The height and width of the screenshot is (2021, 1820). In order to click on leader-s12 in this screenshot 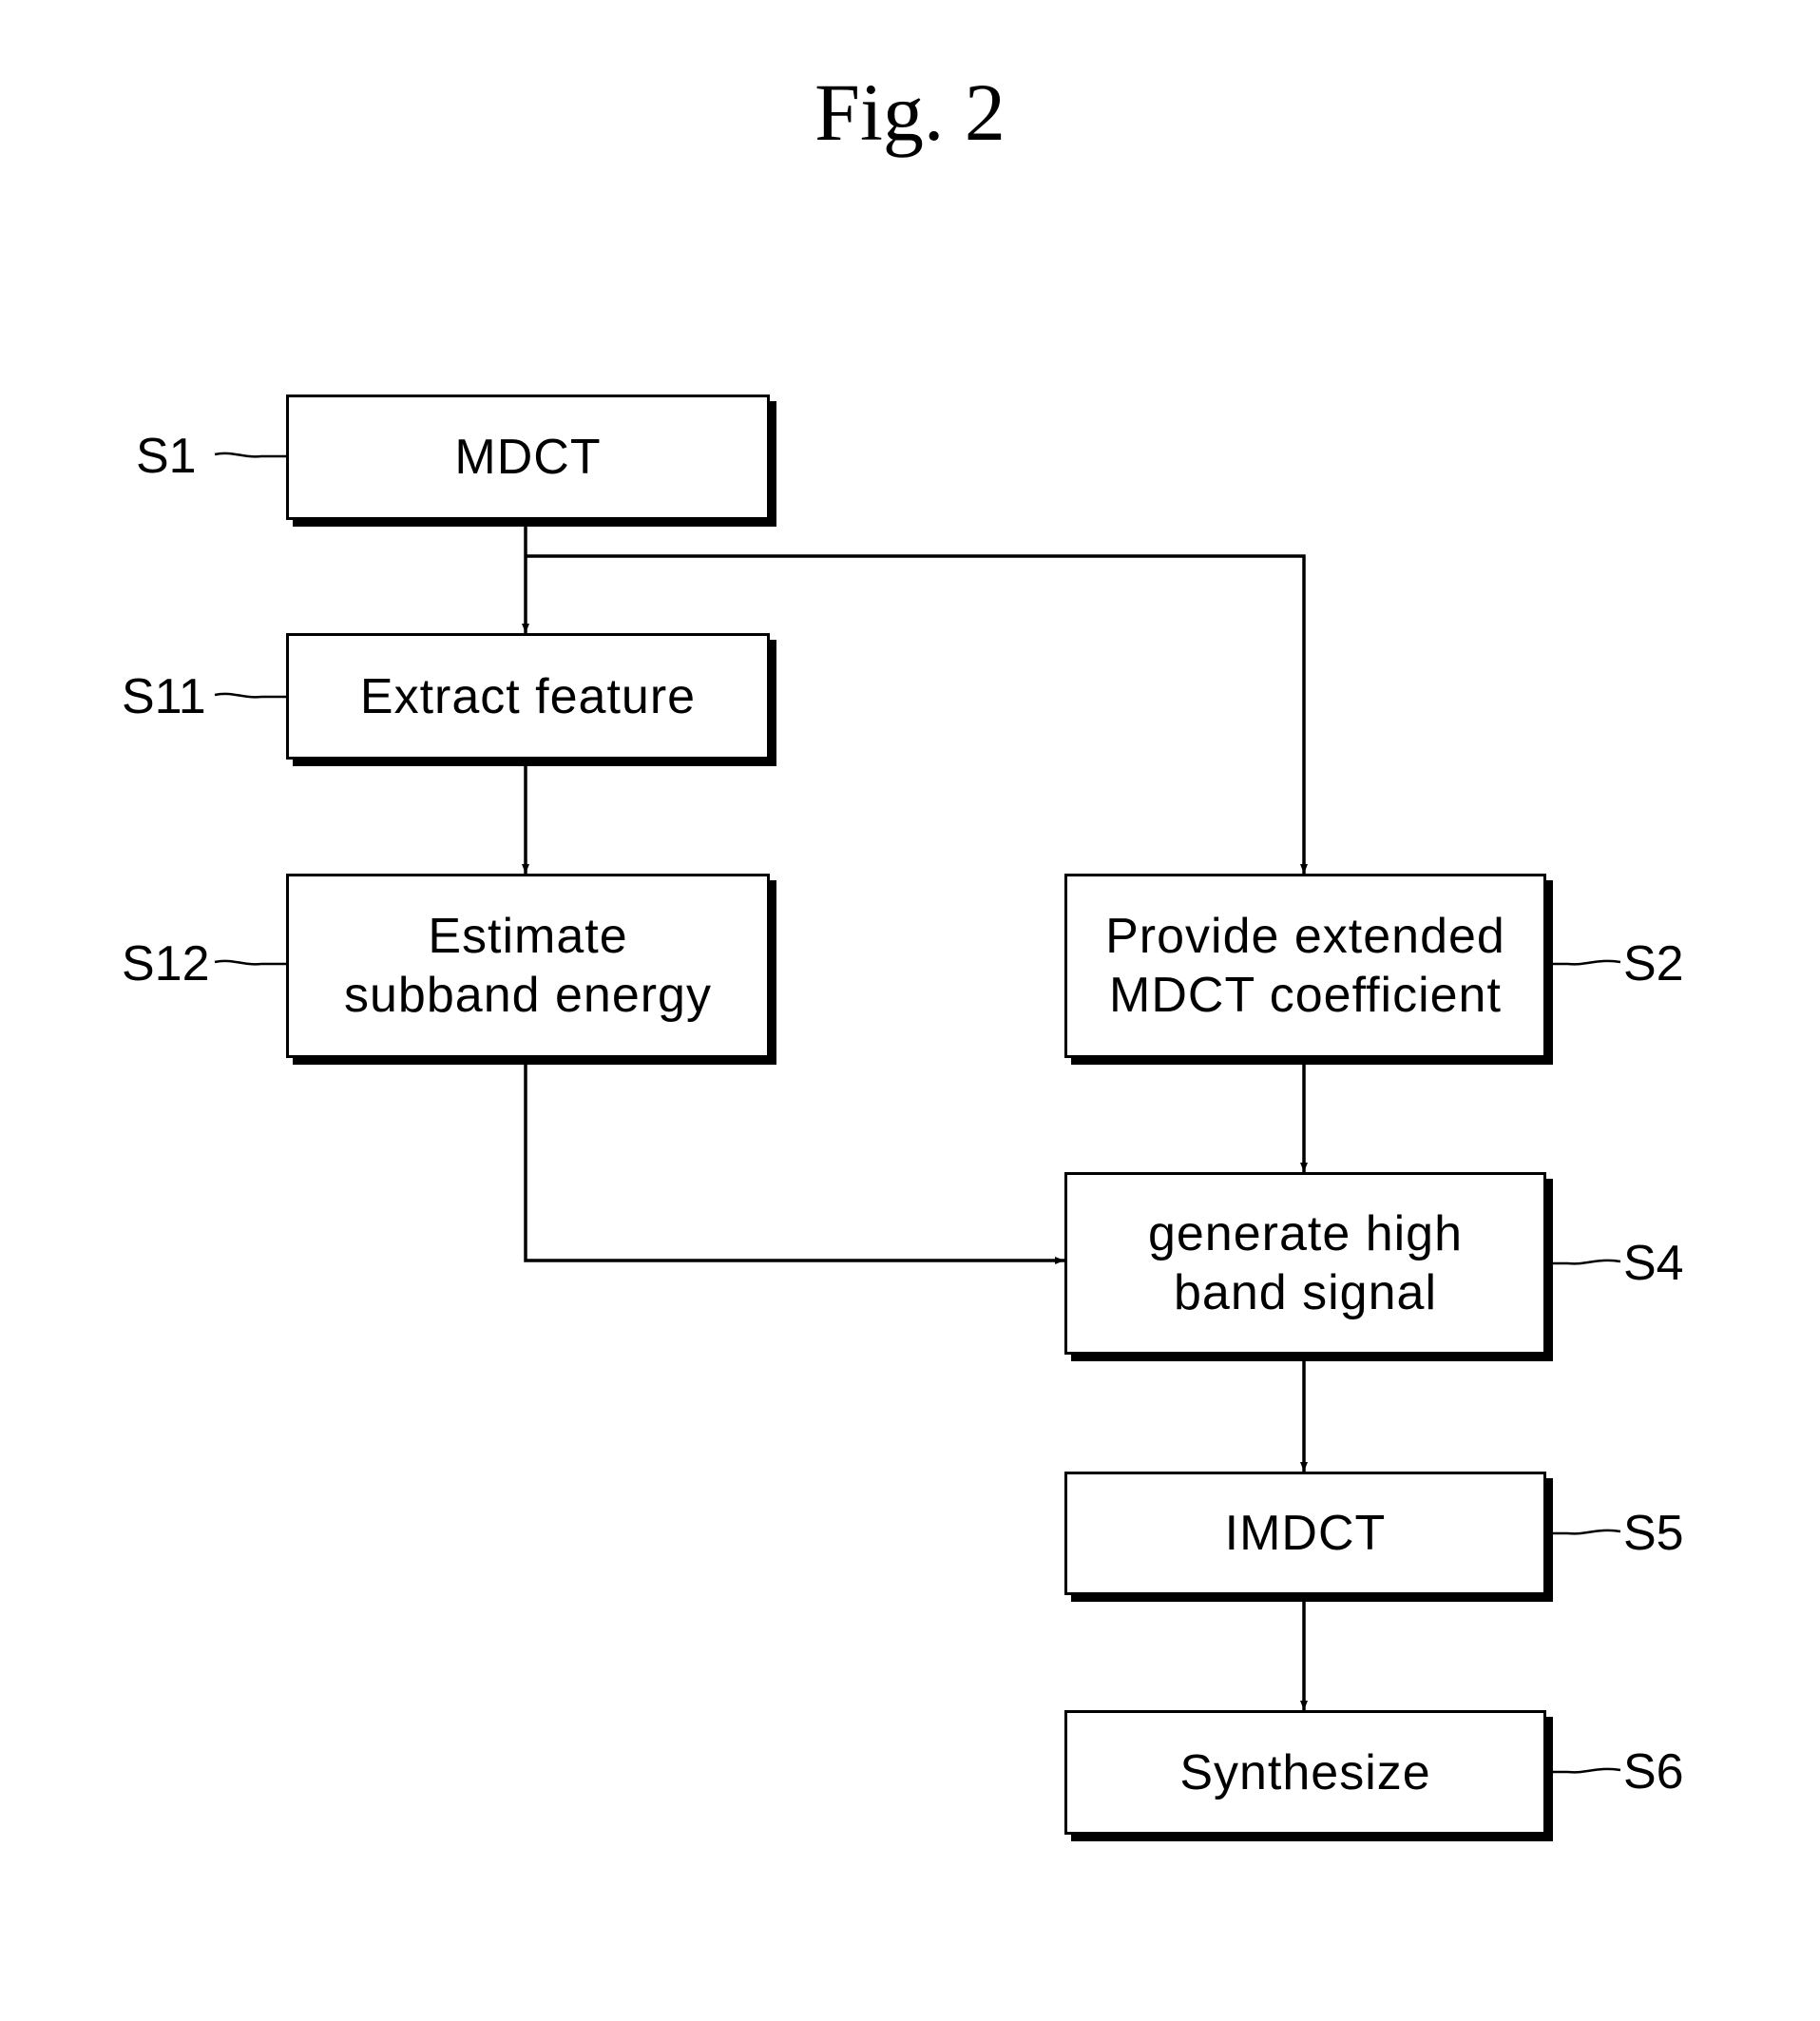, I will do `click(250, 962)`.